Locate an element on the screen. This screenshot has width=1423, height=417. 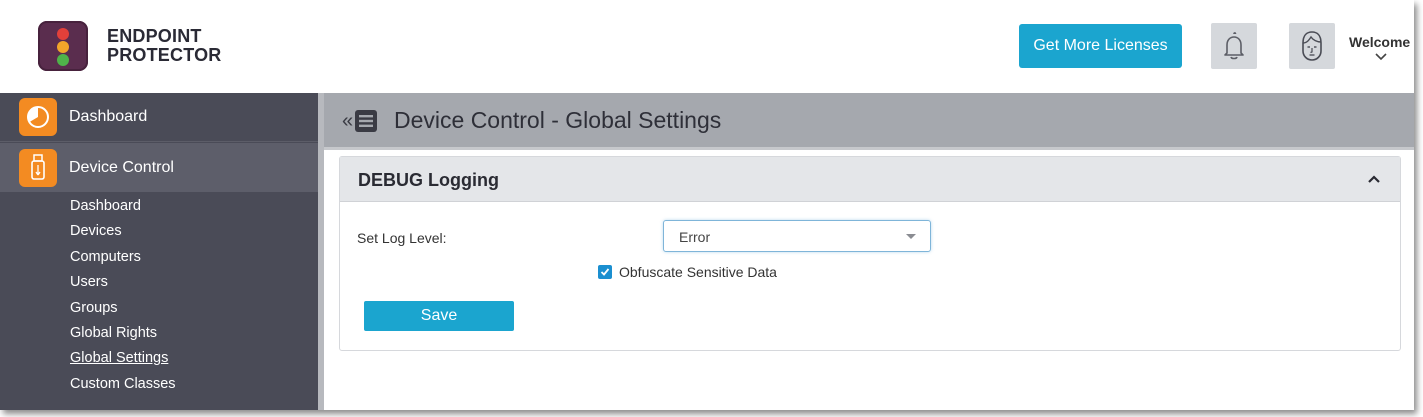
avatar-icon is located at coordinates (1312, 46).